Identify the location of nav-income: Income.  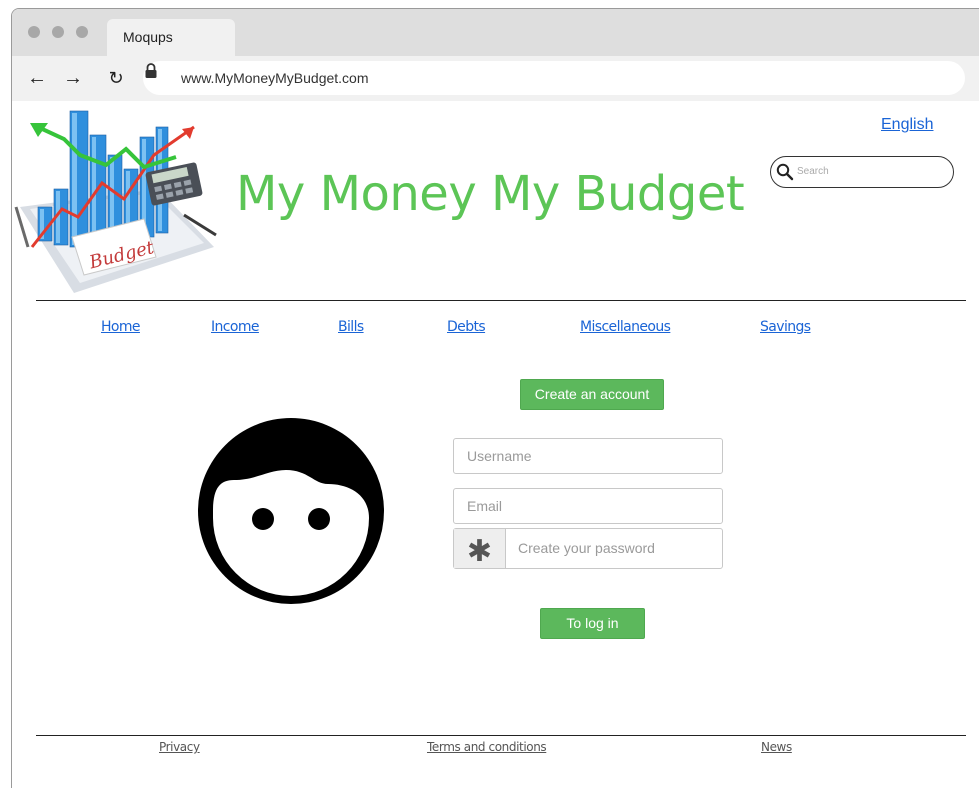
(235, 327).